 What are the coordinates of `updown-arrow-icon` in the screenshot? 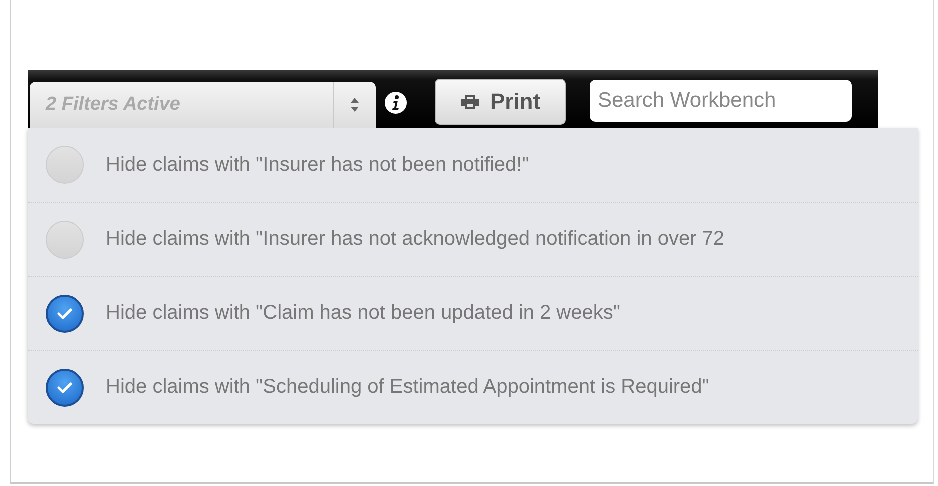 It's located at (355, 105).